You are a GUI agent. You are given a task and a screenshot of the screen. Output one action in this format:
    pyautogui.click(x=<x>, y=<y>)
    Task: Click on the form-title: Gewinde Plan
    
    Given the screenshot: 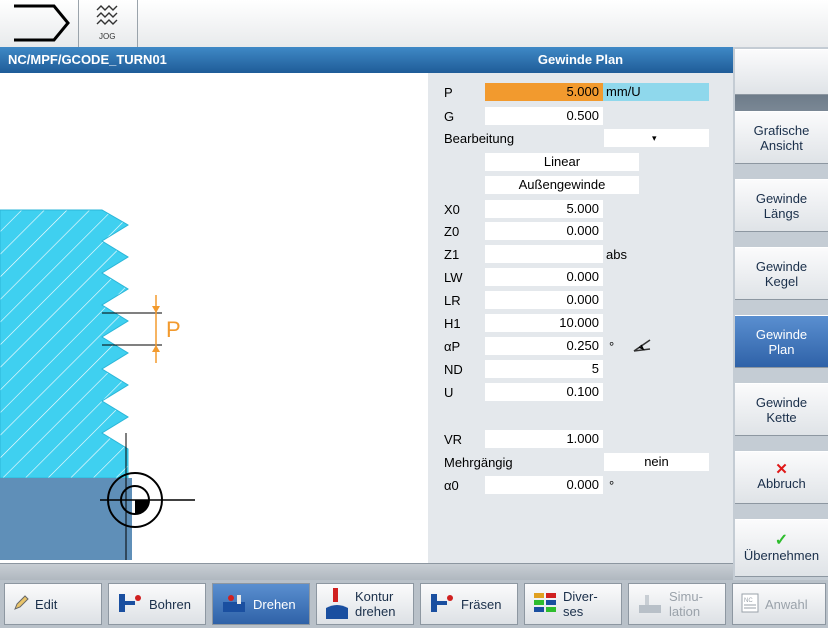 What is the action you would take?
    pyautogui.click(x=580, y=59)
    